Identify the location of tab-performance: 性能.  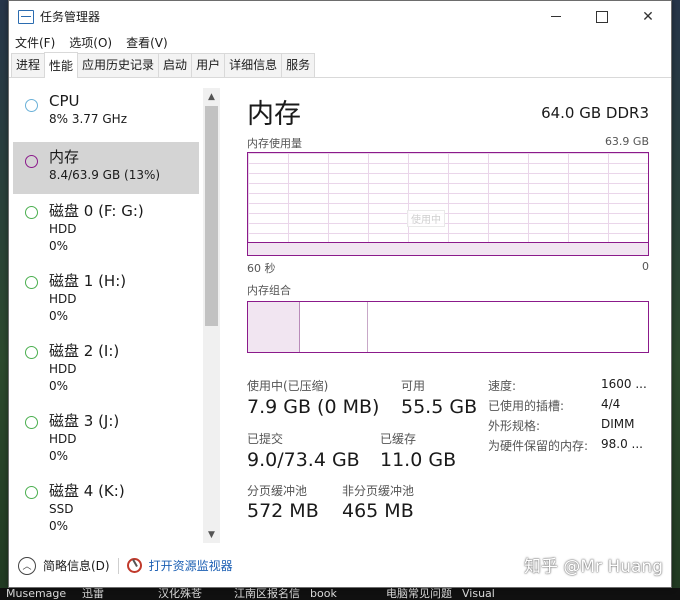
(61, 65).